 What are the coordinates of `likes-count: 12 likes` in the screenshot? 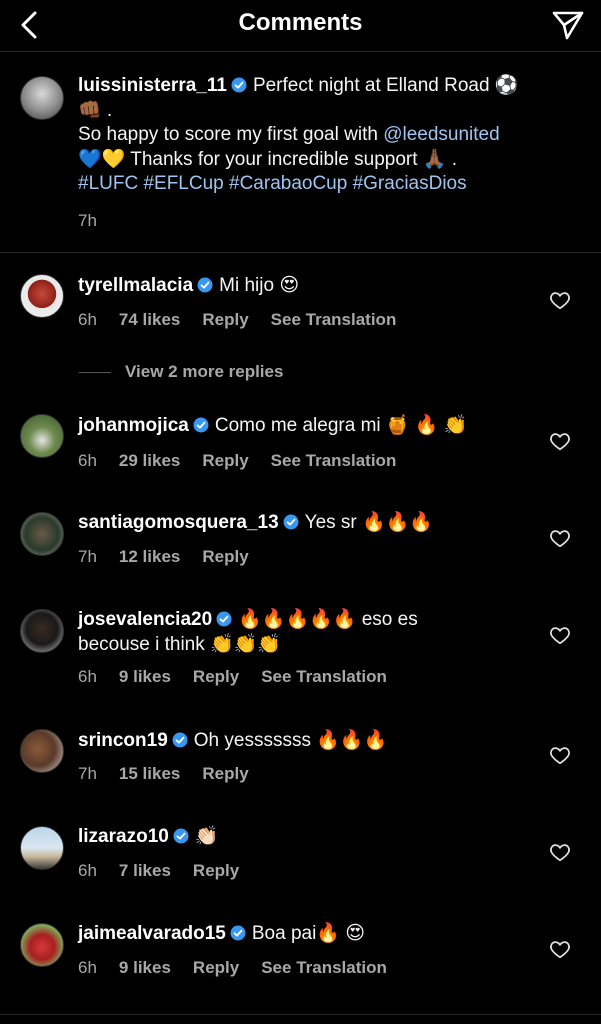 It's located at (149, 556).